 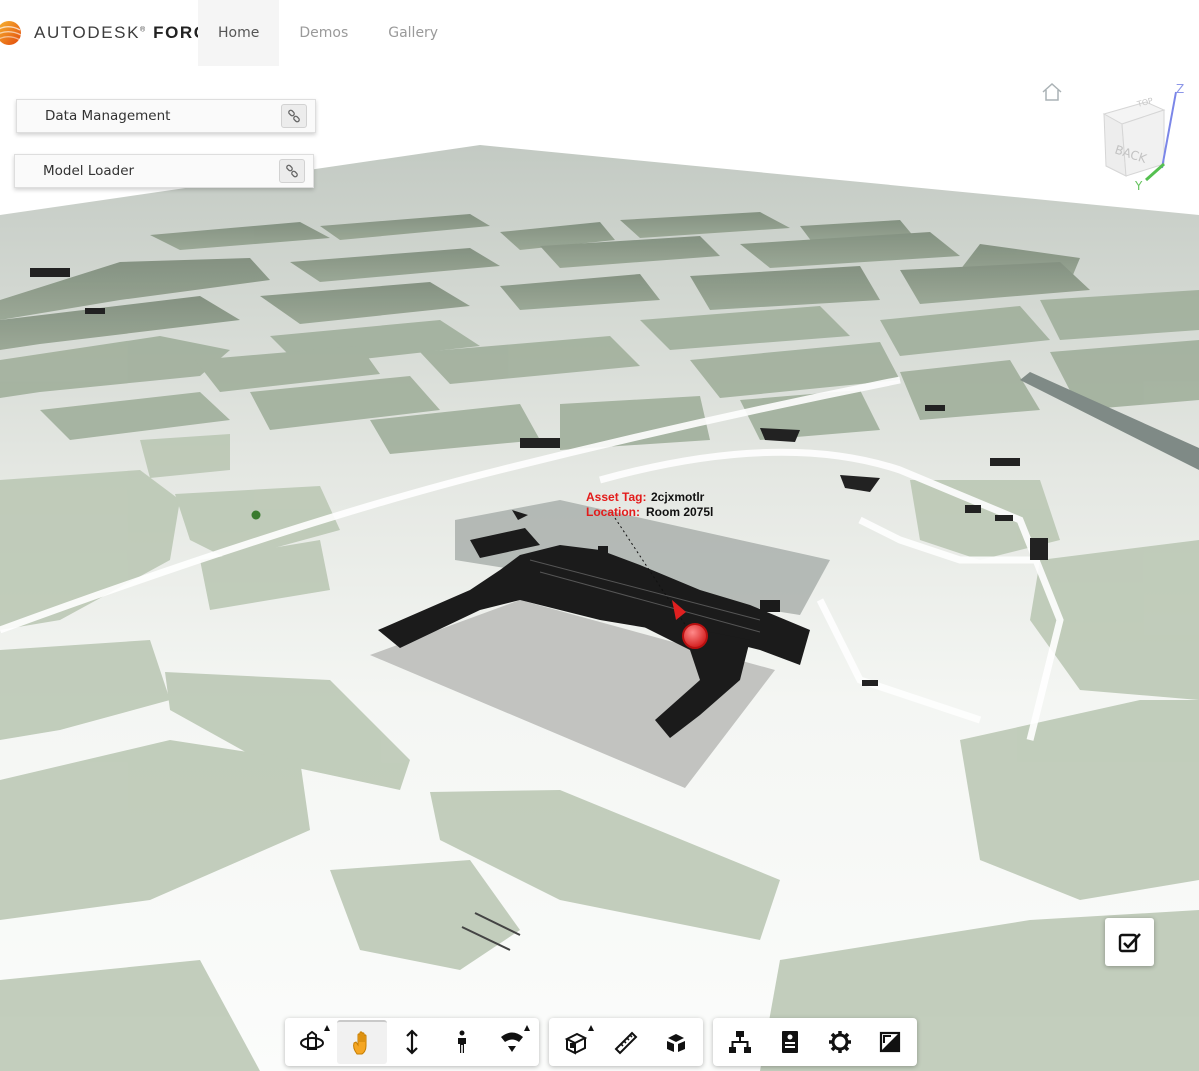 I want to click on main-nav: Home Demos Gallery, so click(x=328, y=33).